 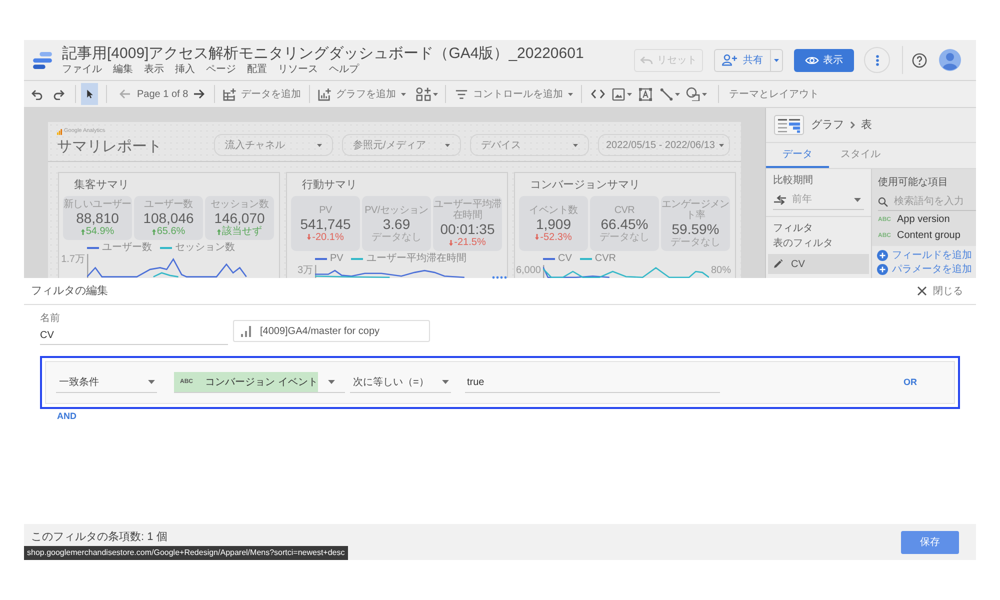 I want to click on axis-tick-label: 6,000, so click(x=528, y=271).